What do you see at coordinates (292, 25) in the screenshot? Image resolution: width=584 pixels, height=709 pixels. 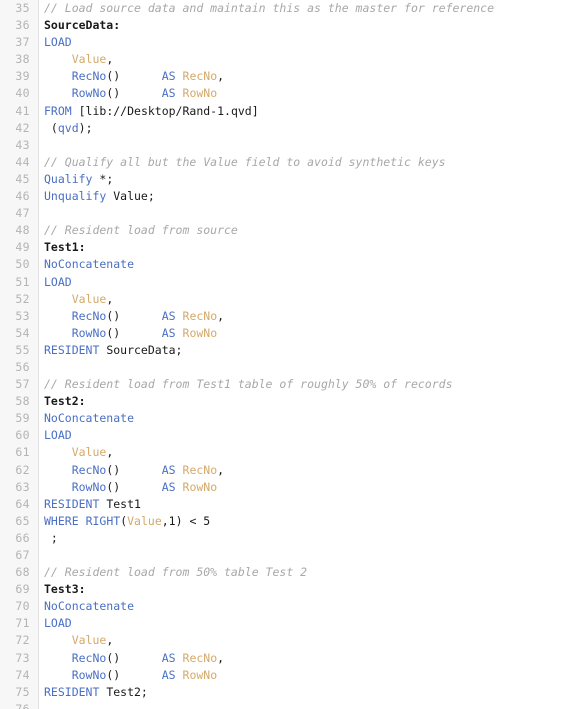 I see `code-line: 36 SourceData:` at bounding box center [292, 25].